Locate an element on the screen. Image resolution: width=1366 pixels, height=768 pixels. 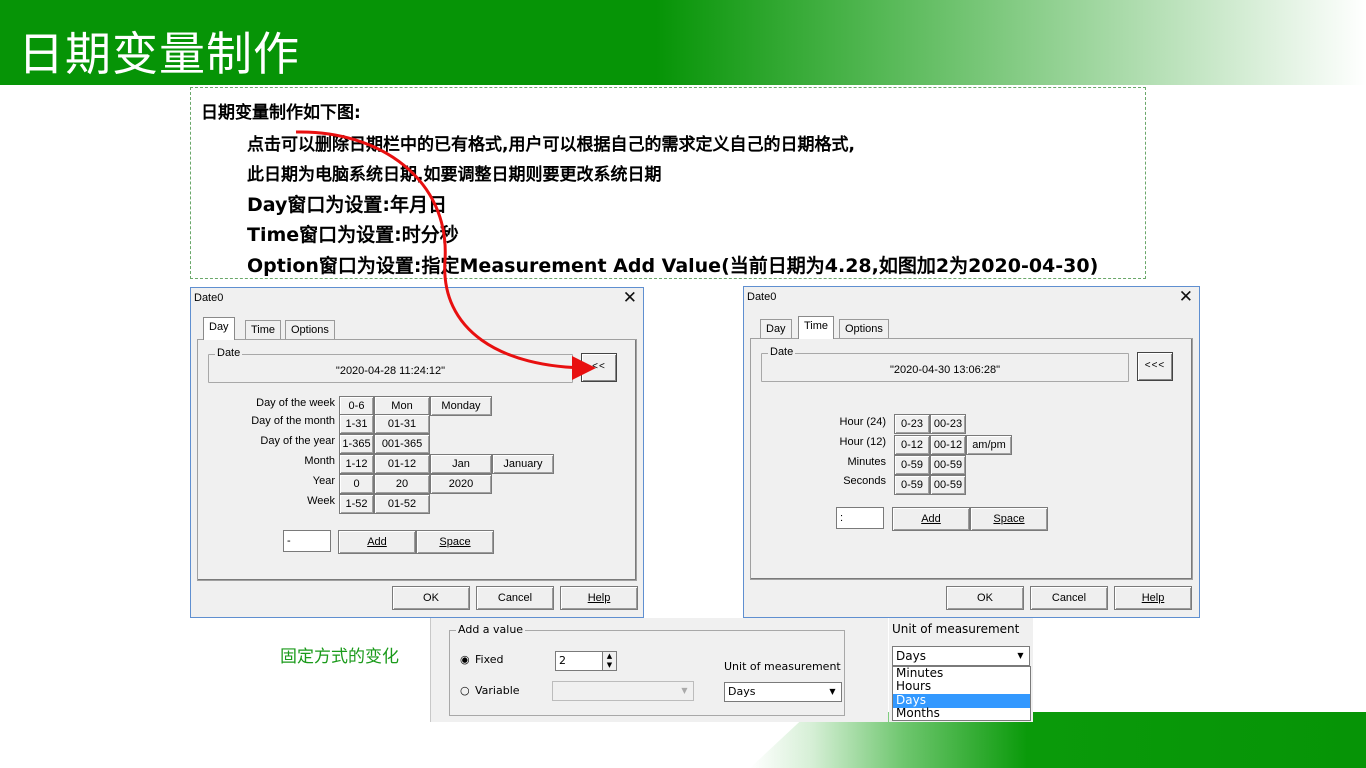
unit-option-months: Months is located at coordinates (961, 714).